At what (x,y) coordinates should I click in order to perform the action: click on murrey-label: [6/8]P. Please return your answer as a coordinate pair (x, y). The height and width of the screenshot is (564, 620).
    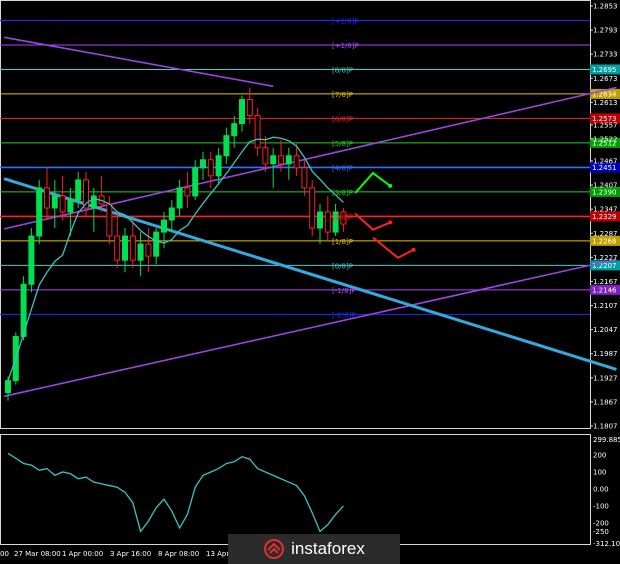
    Looking at the image, I should click on (342, 119).